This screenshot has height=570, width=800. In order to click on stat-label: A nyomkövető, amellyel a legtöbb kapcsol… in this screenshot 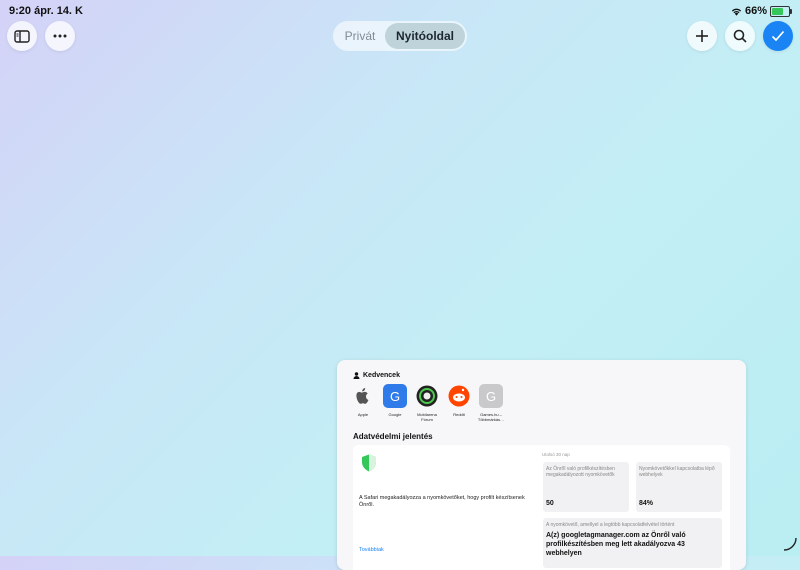, I will do `click(610, 525)`.